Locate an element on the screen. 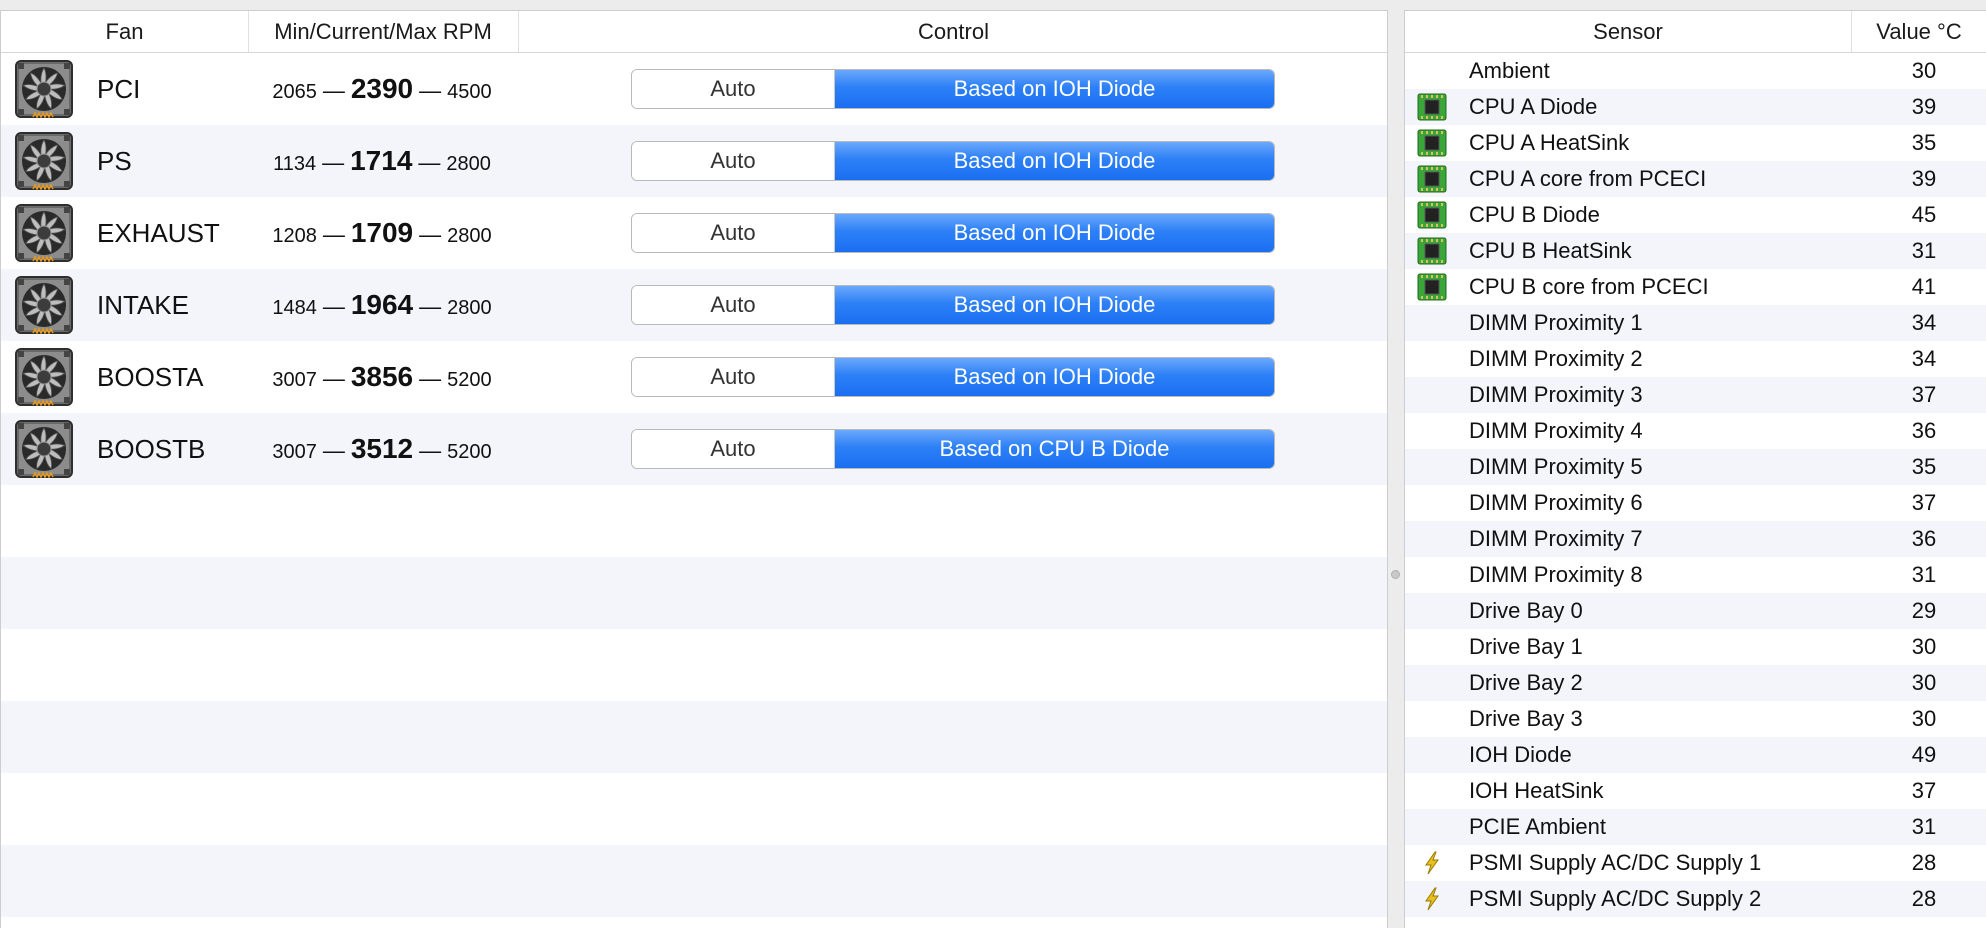 The width and height of the screenshot is (1986, 928). sensor-name: IOH Diode is located at coordinates (1520, 754).